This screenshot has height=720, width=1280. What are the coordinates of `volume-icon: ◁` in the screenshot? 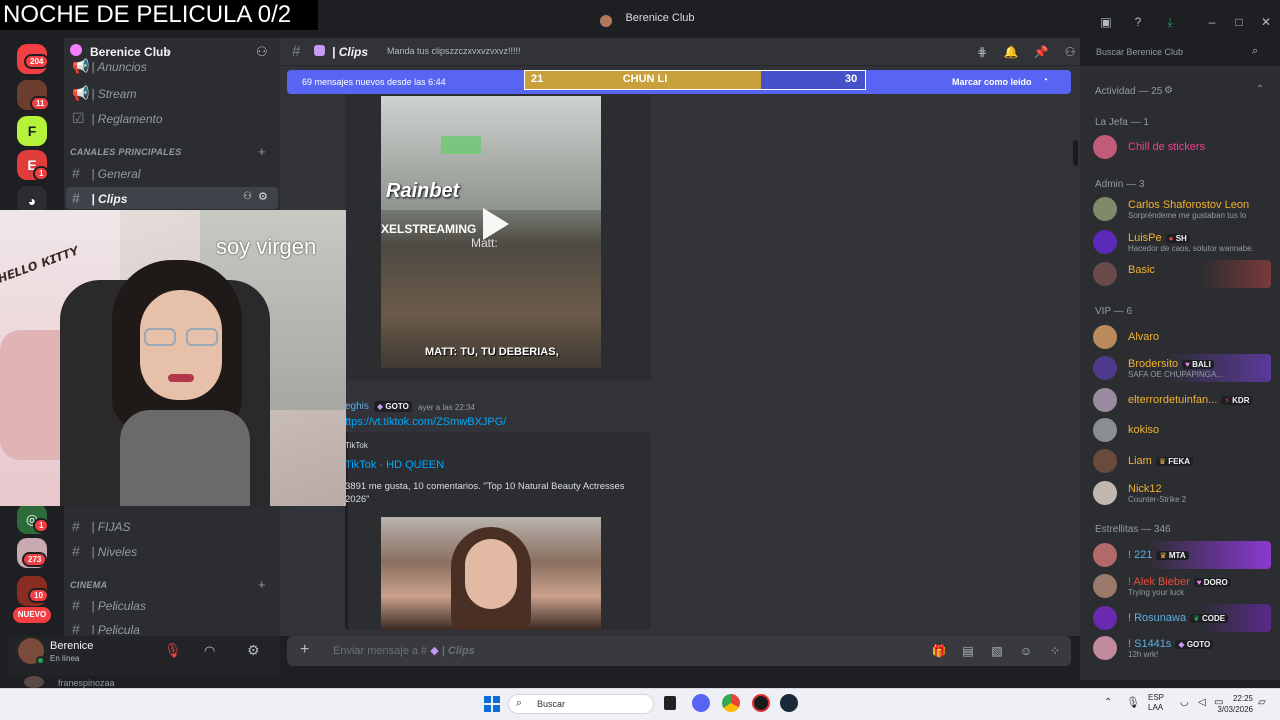 It's located at (1202, 702).